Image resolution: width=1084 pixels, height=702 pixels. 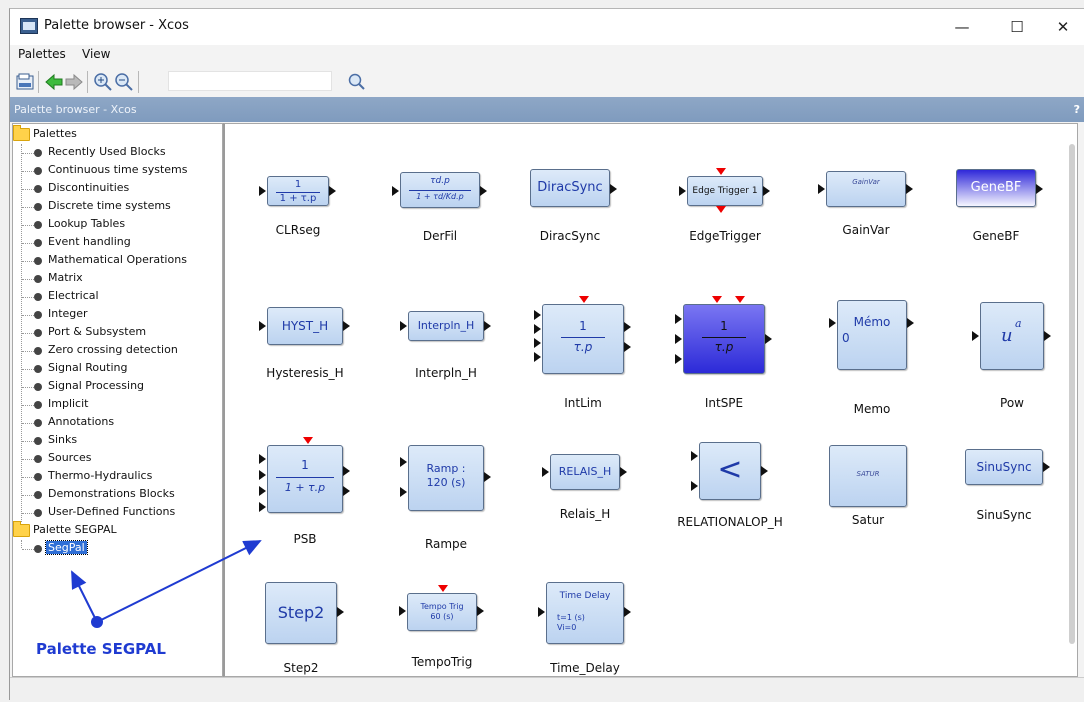 I want to click on block-intspe: 1 τ.p, so click(x=724, y=339).